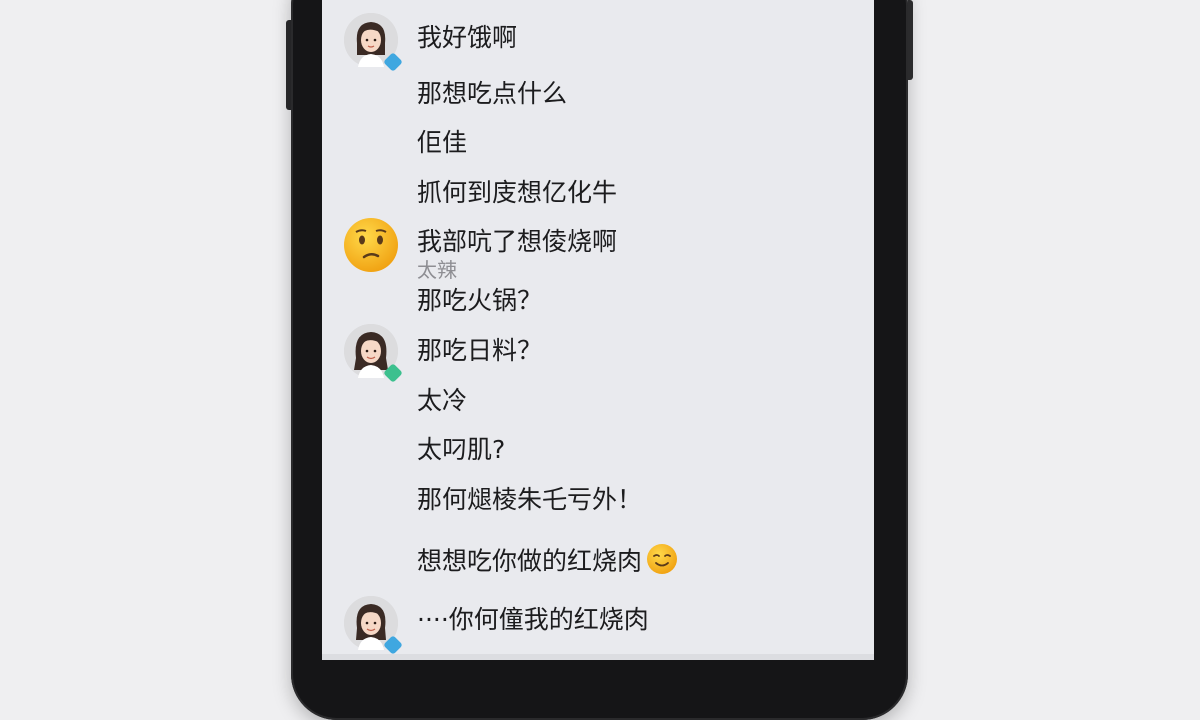  I want to click on message-text: 抓何到庋想亿化牛, so click(517, 192).